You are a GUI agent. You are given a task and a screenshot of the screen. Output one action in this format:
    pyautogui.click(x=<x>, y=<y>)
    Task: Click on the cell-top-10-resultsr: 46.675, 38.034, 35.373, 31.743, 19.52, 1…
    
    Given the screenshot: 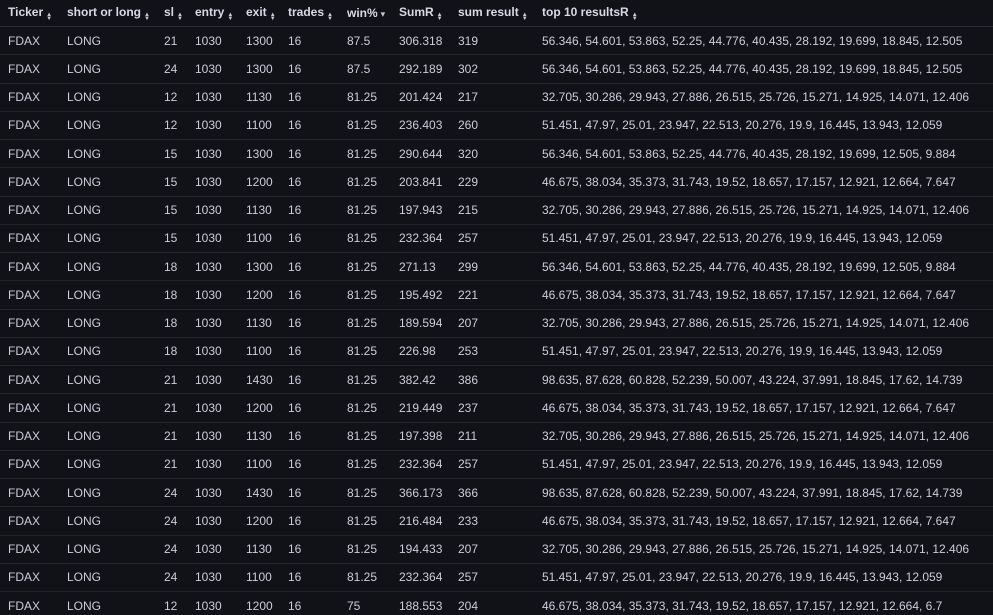 What is the action you would take?
    pyautogui.click(x=763, y=408)
    